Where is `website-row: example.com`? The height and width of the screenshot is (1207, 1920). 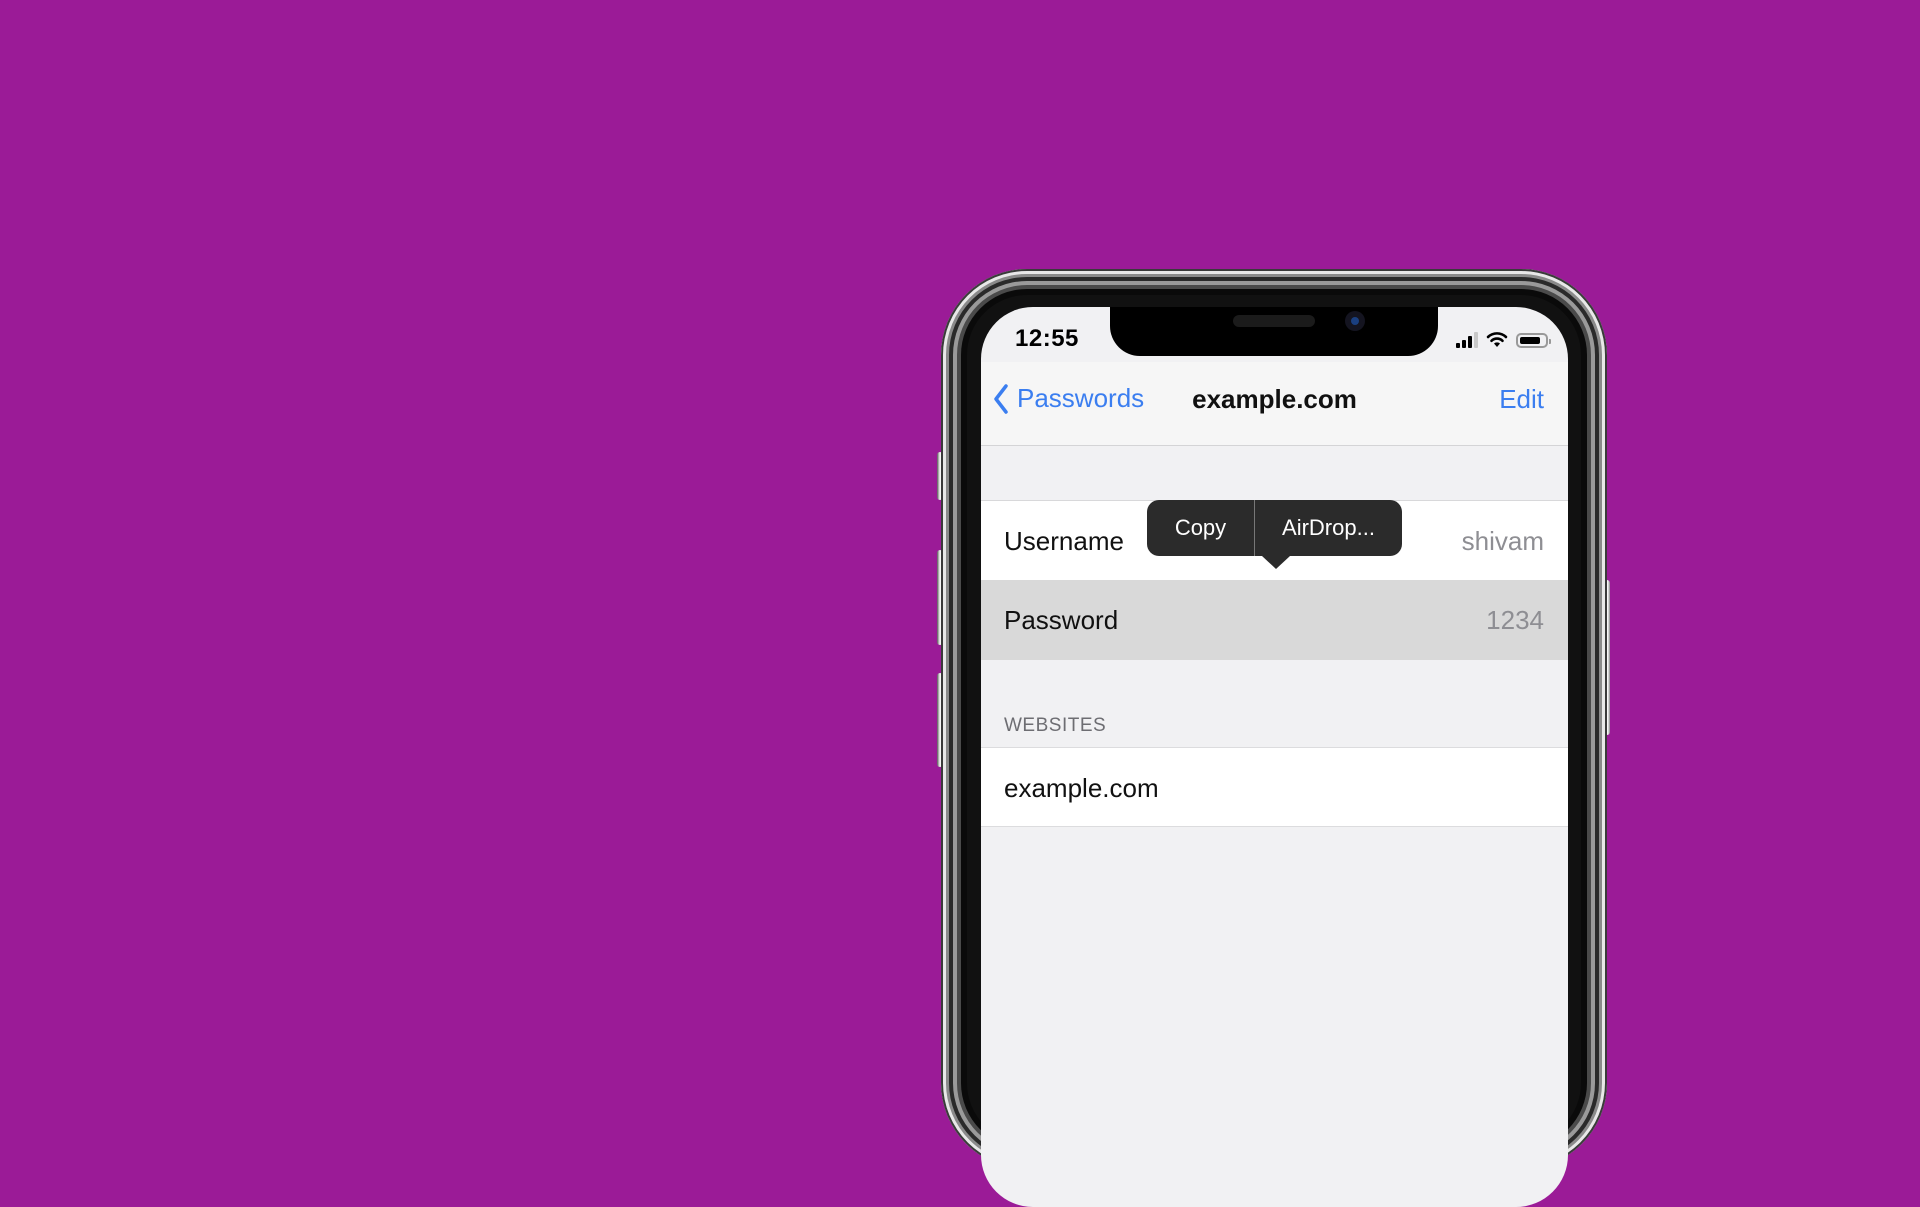
website-row: example.com is located at coordinates (1274, 787).